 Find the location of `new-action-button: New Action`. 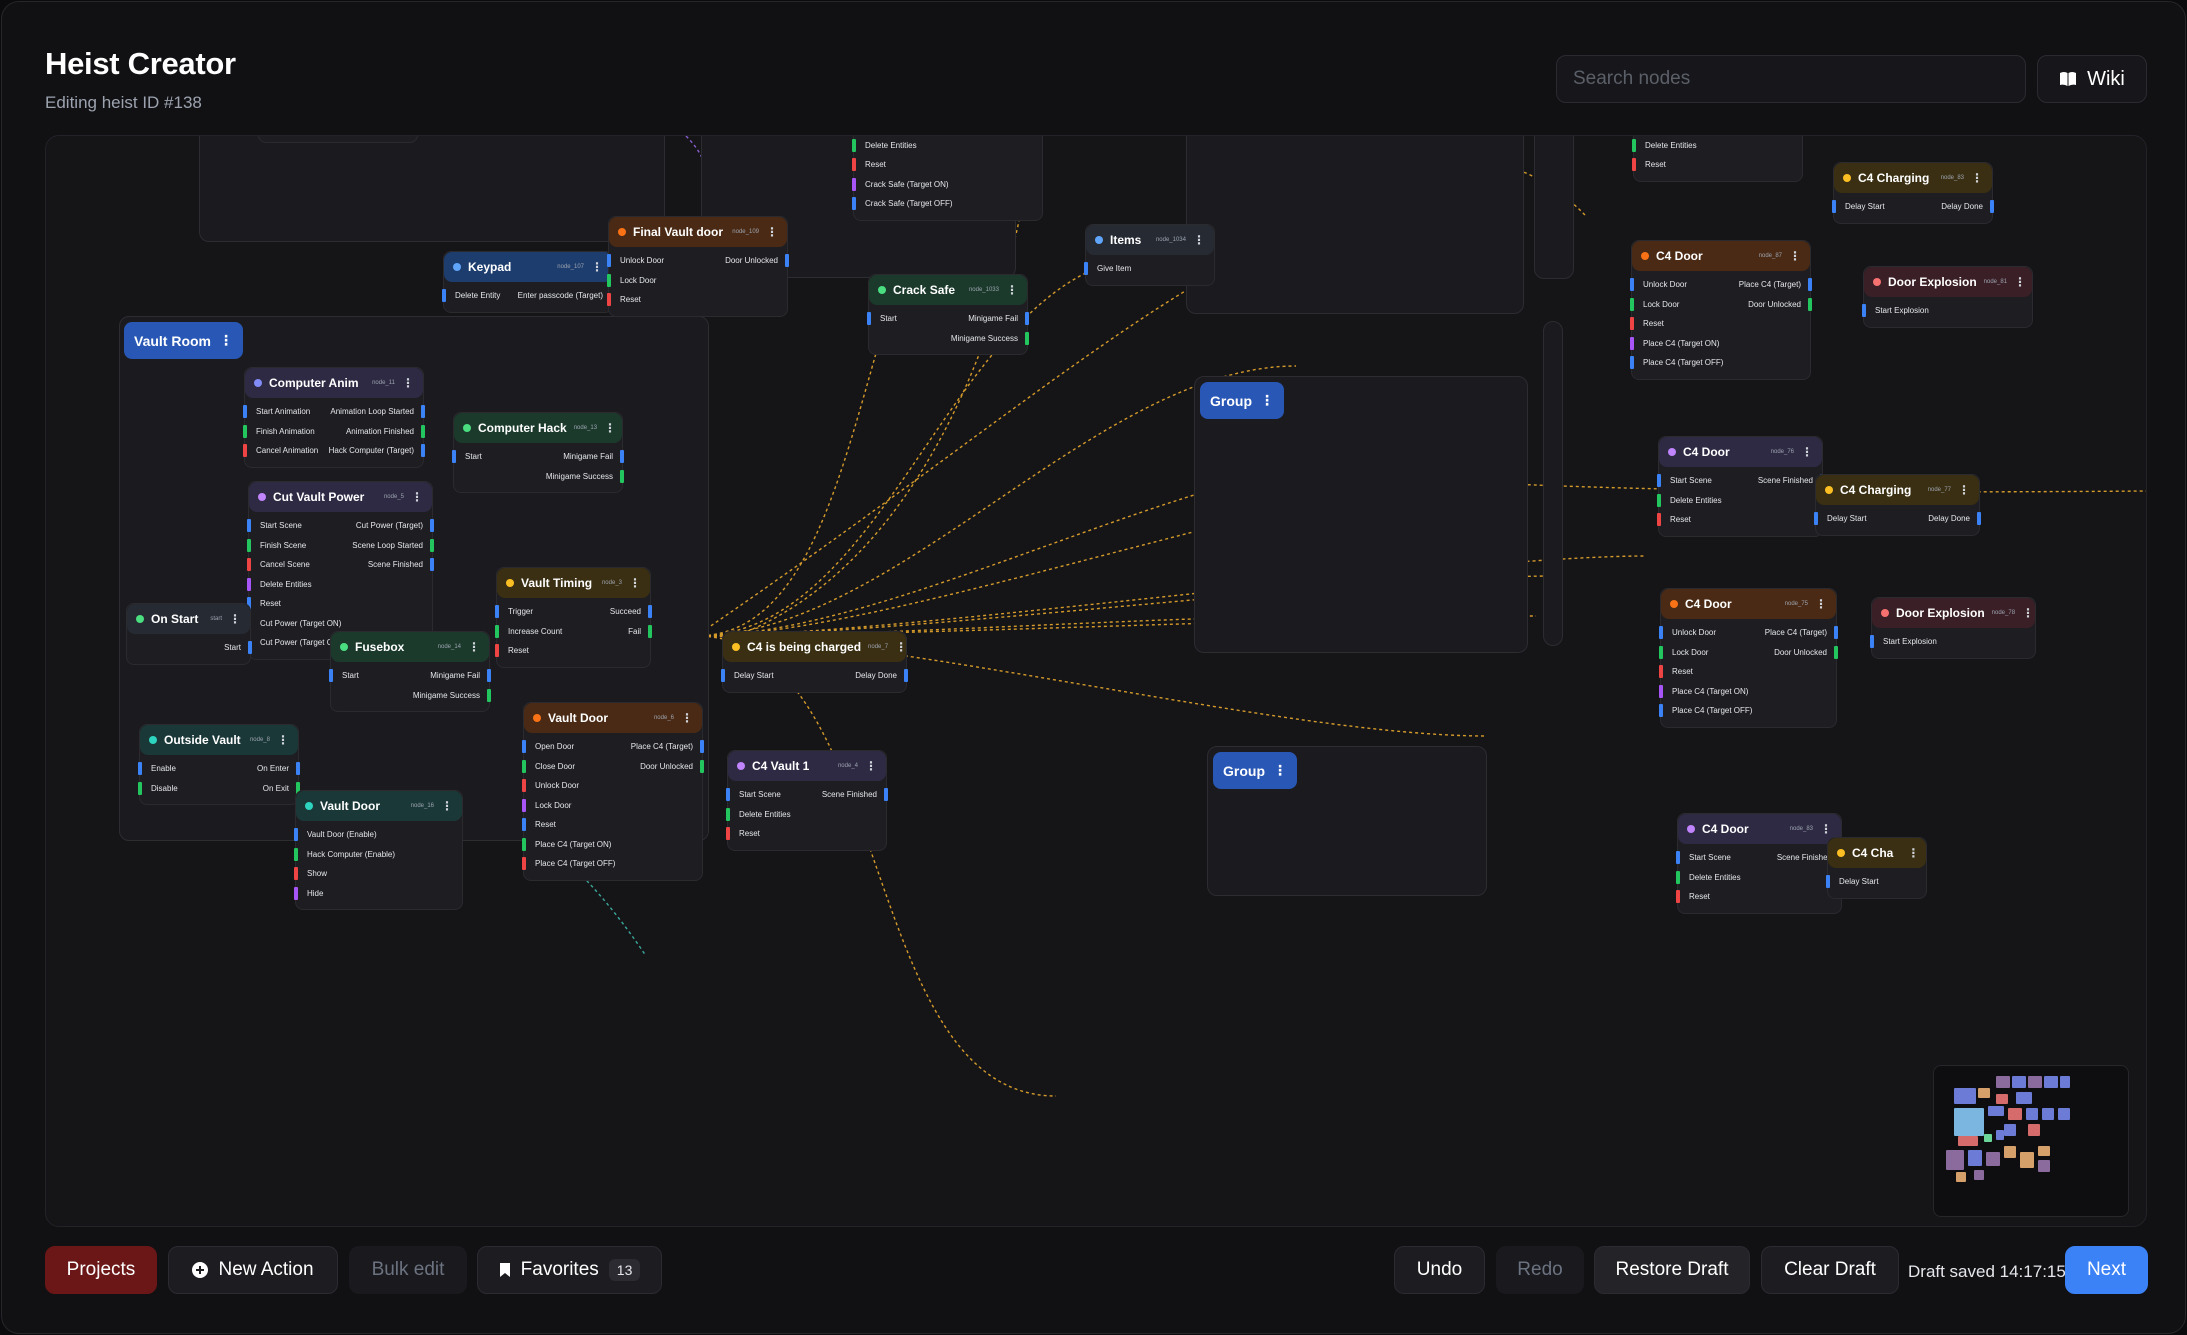

new-action-button: New Action is located at coordinates (253, 1270).